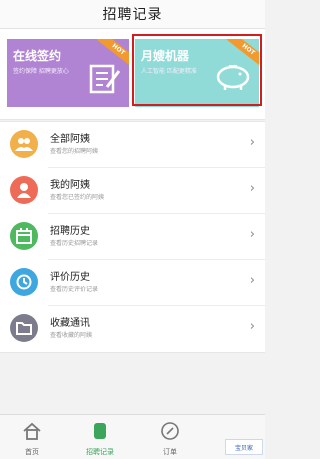  Describe the element at coordinates (24, 236) in the screenshot. I see `calendar-icon` at that location.